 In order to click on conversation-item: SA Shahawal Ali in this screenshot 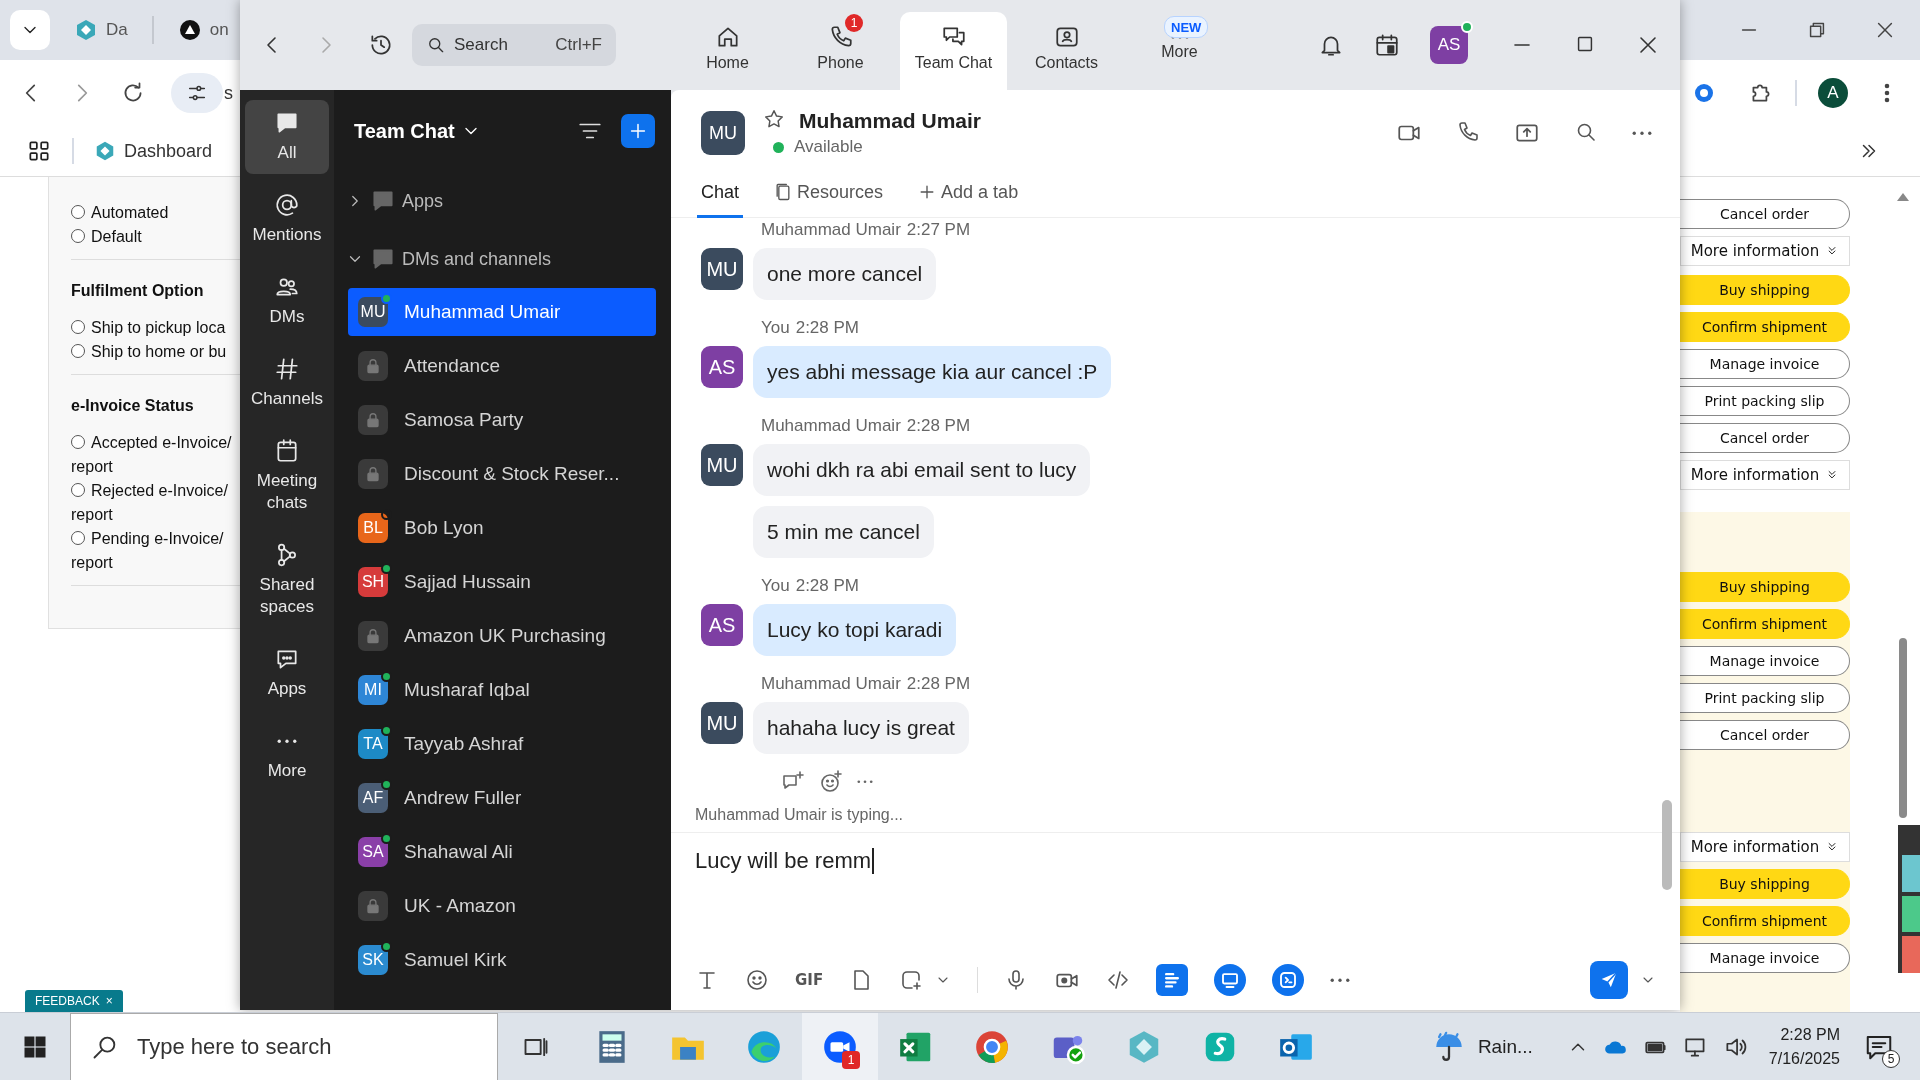, I will do `click(502, 852)`.